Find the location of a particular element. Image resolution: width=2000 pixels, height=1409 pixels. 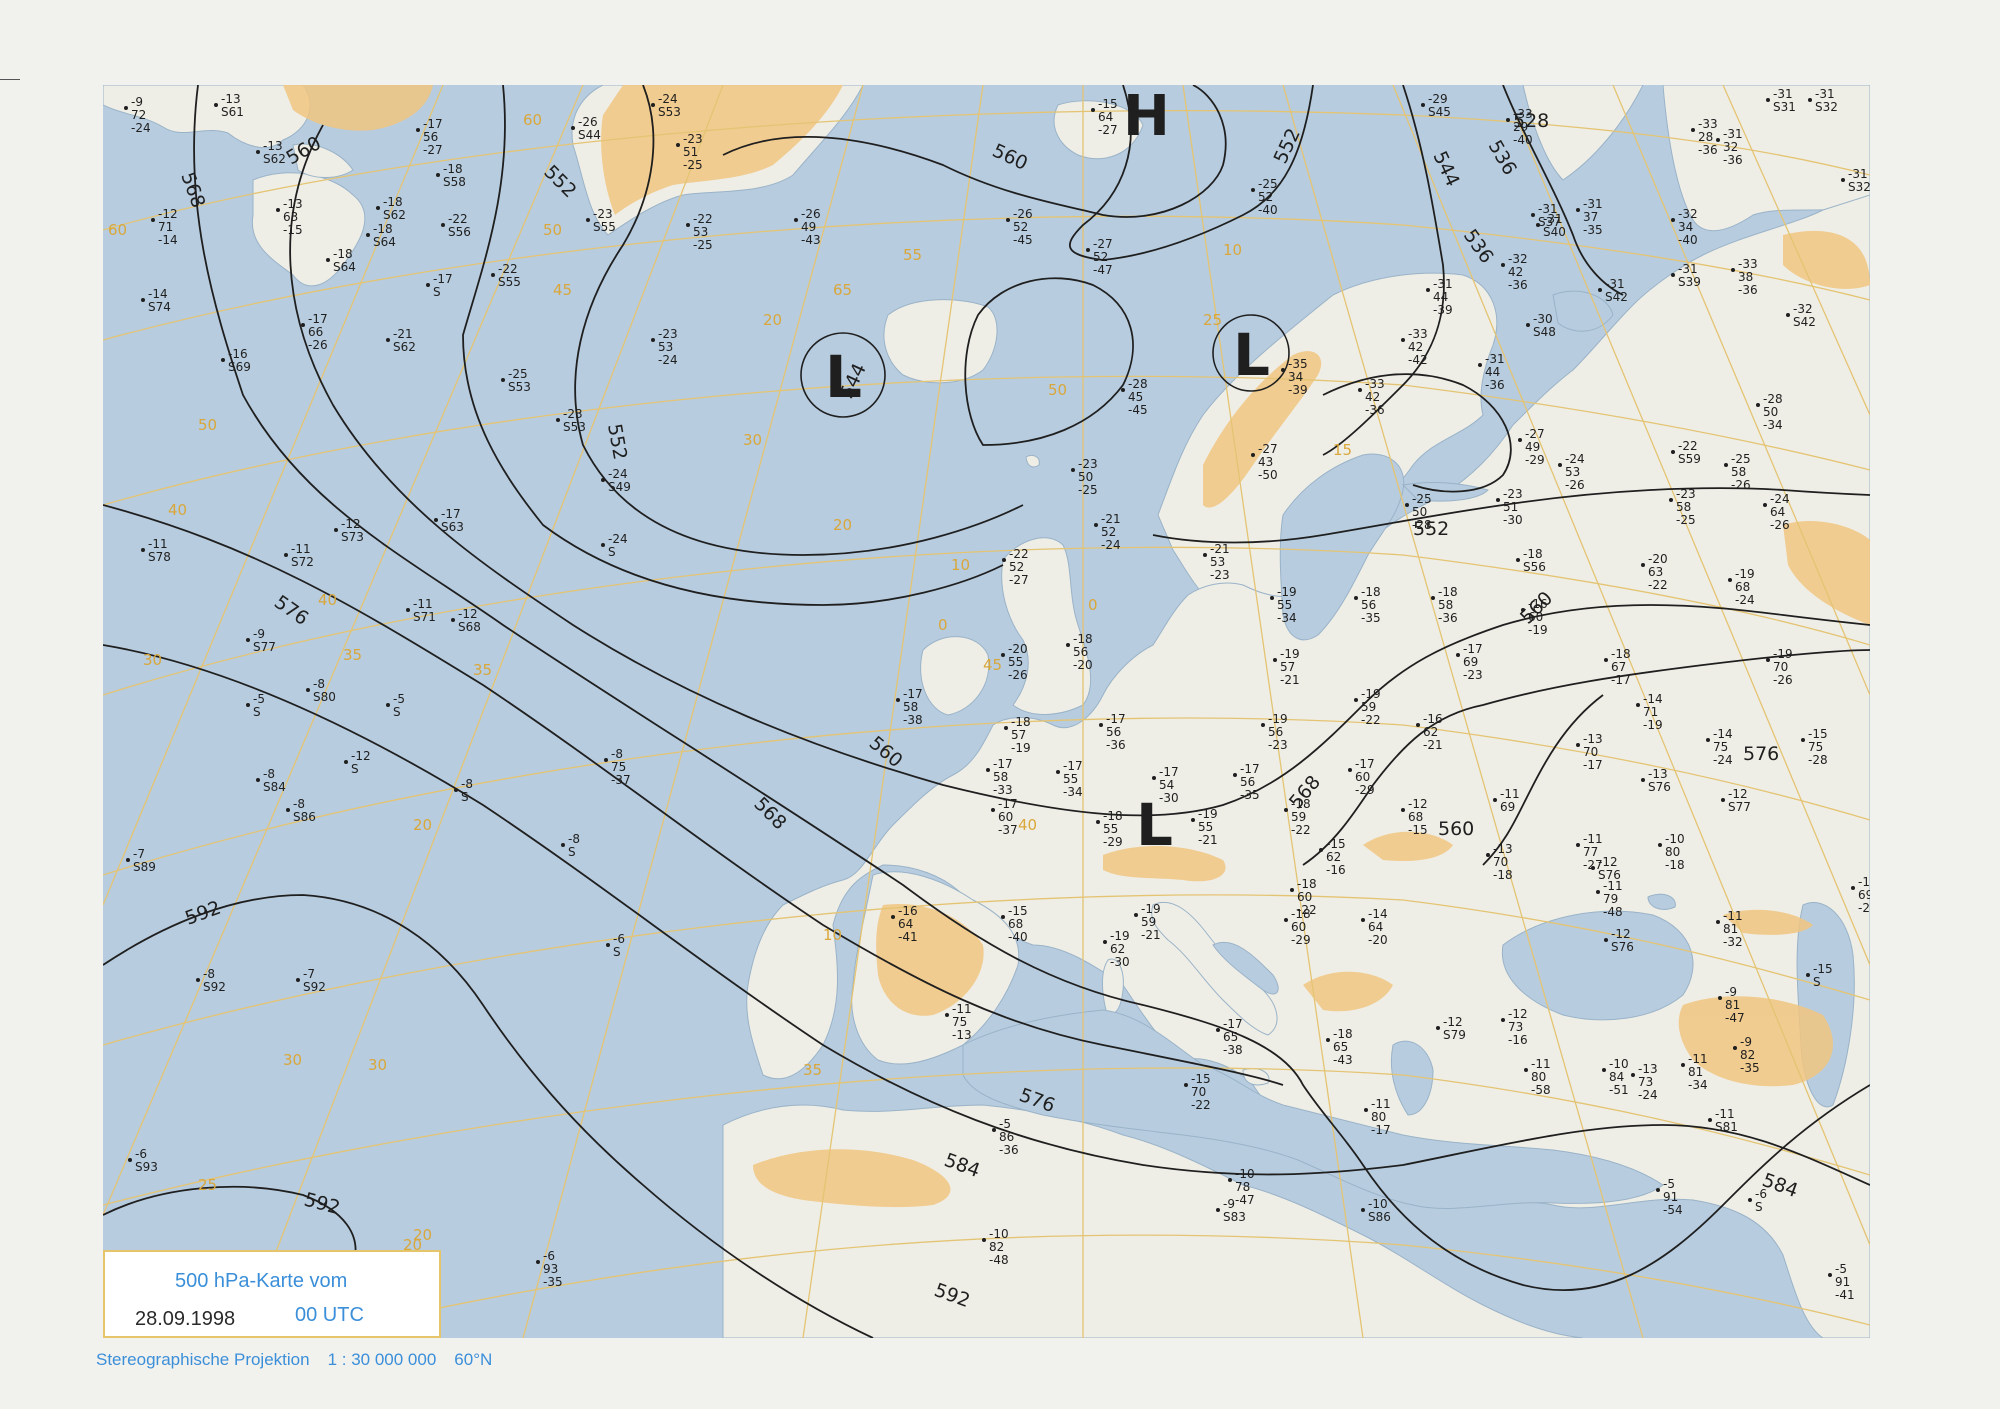

station-value: S is located at coordinates (465, 797).